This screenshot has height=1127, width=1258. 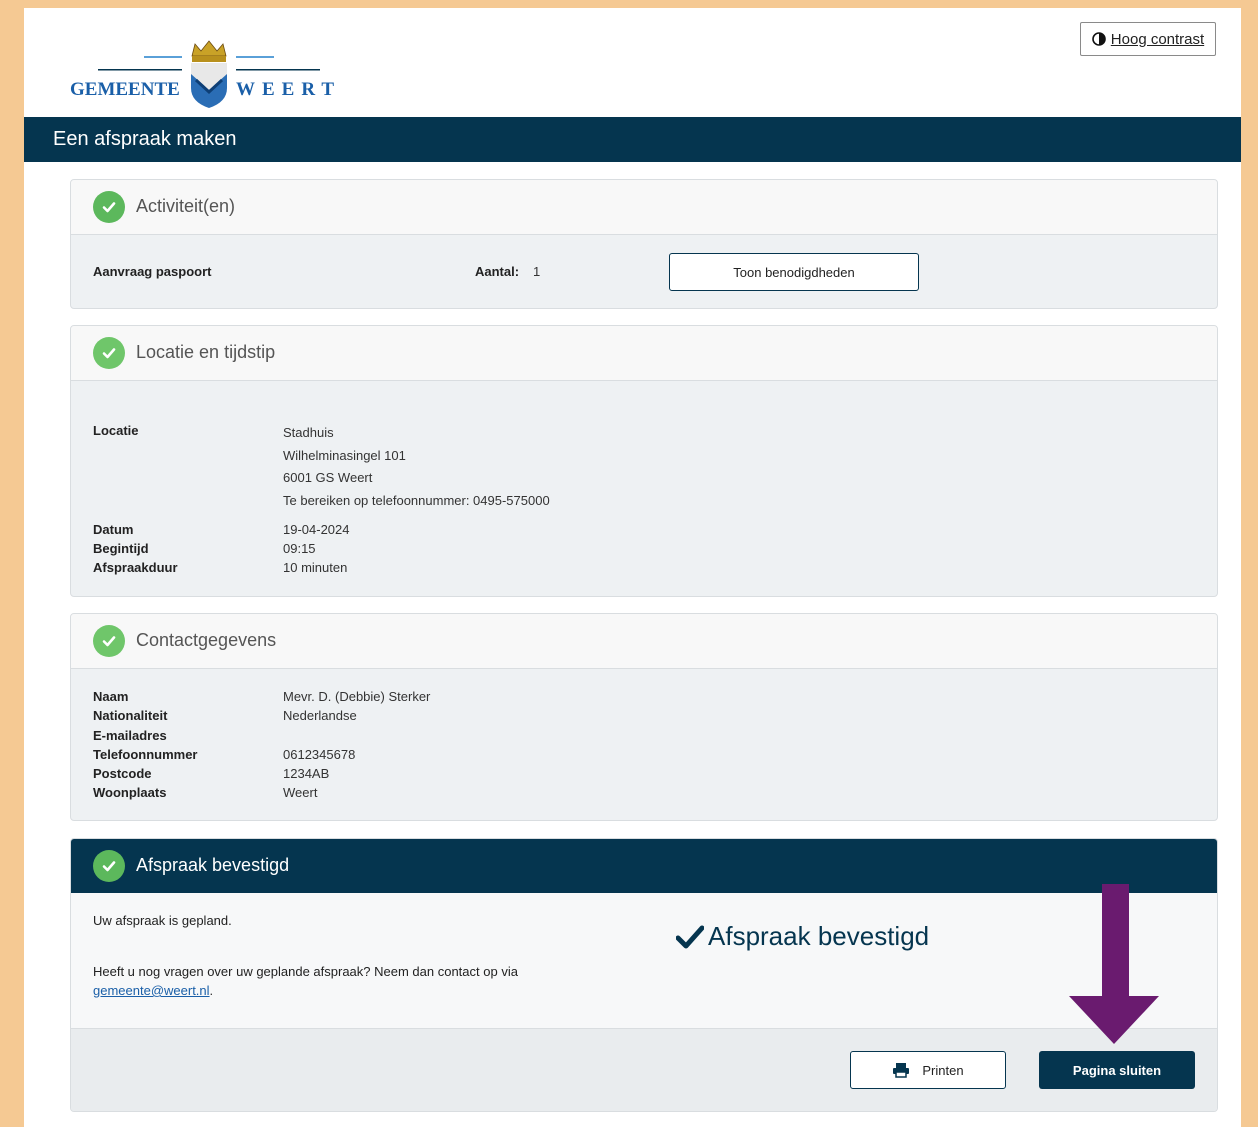 I want to click on logo-text-weert: WEERT, so click(x=289, y=89).